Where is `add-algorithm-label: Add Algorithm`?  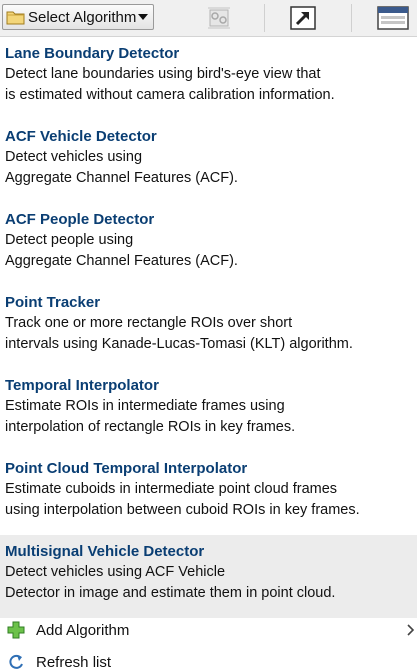 add-algorithm-label: Add Algorithm is located at coordinates (83, 630).